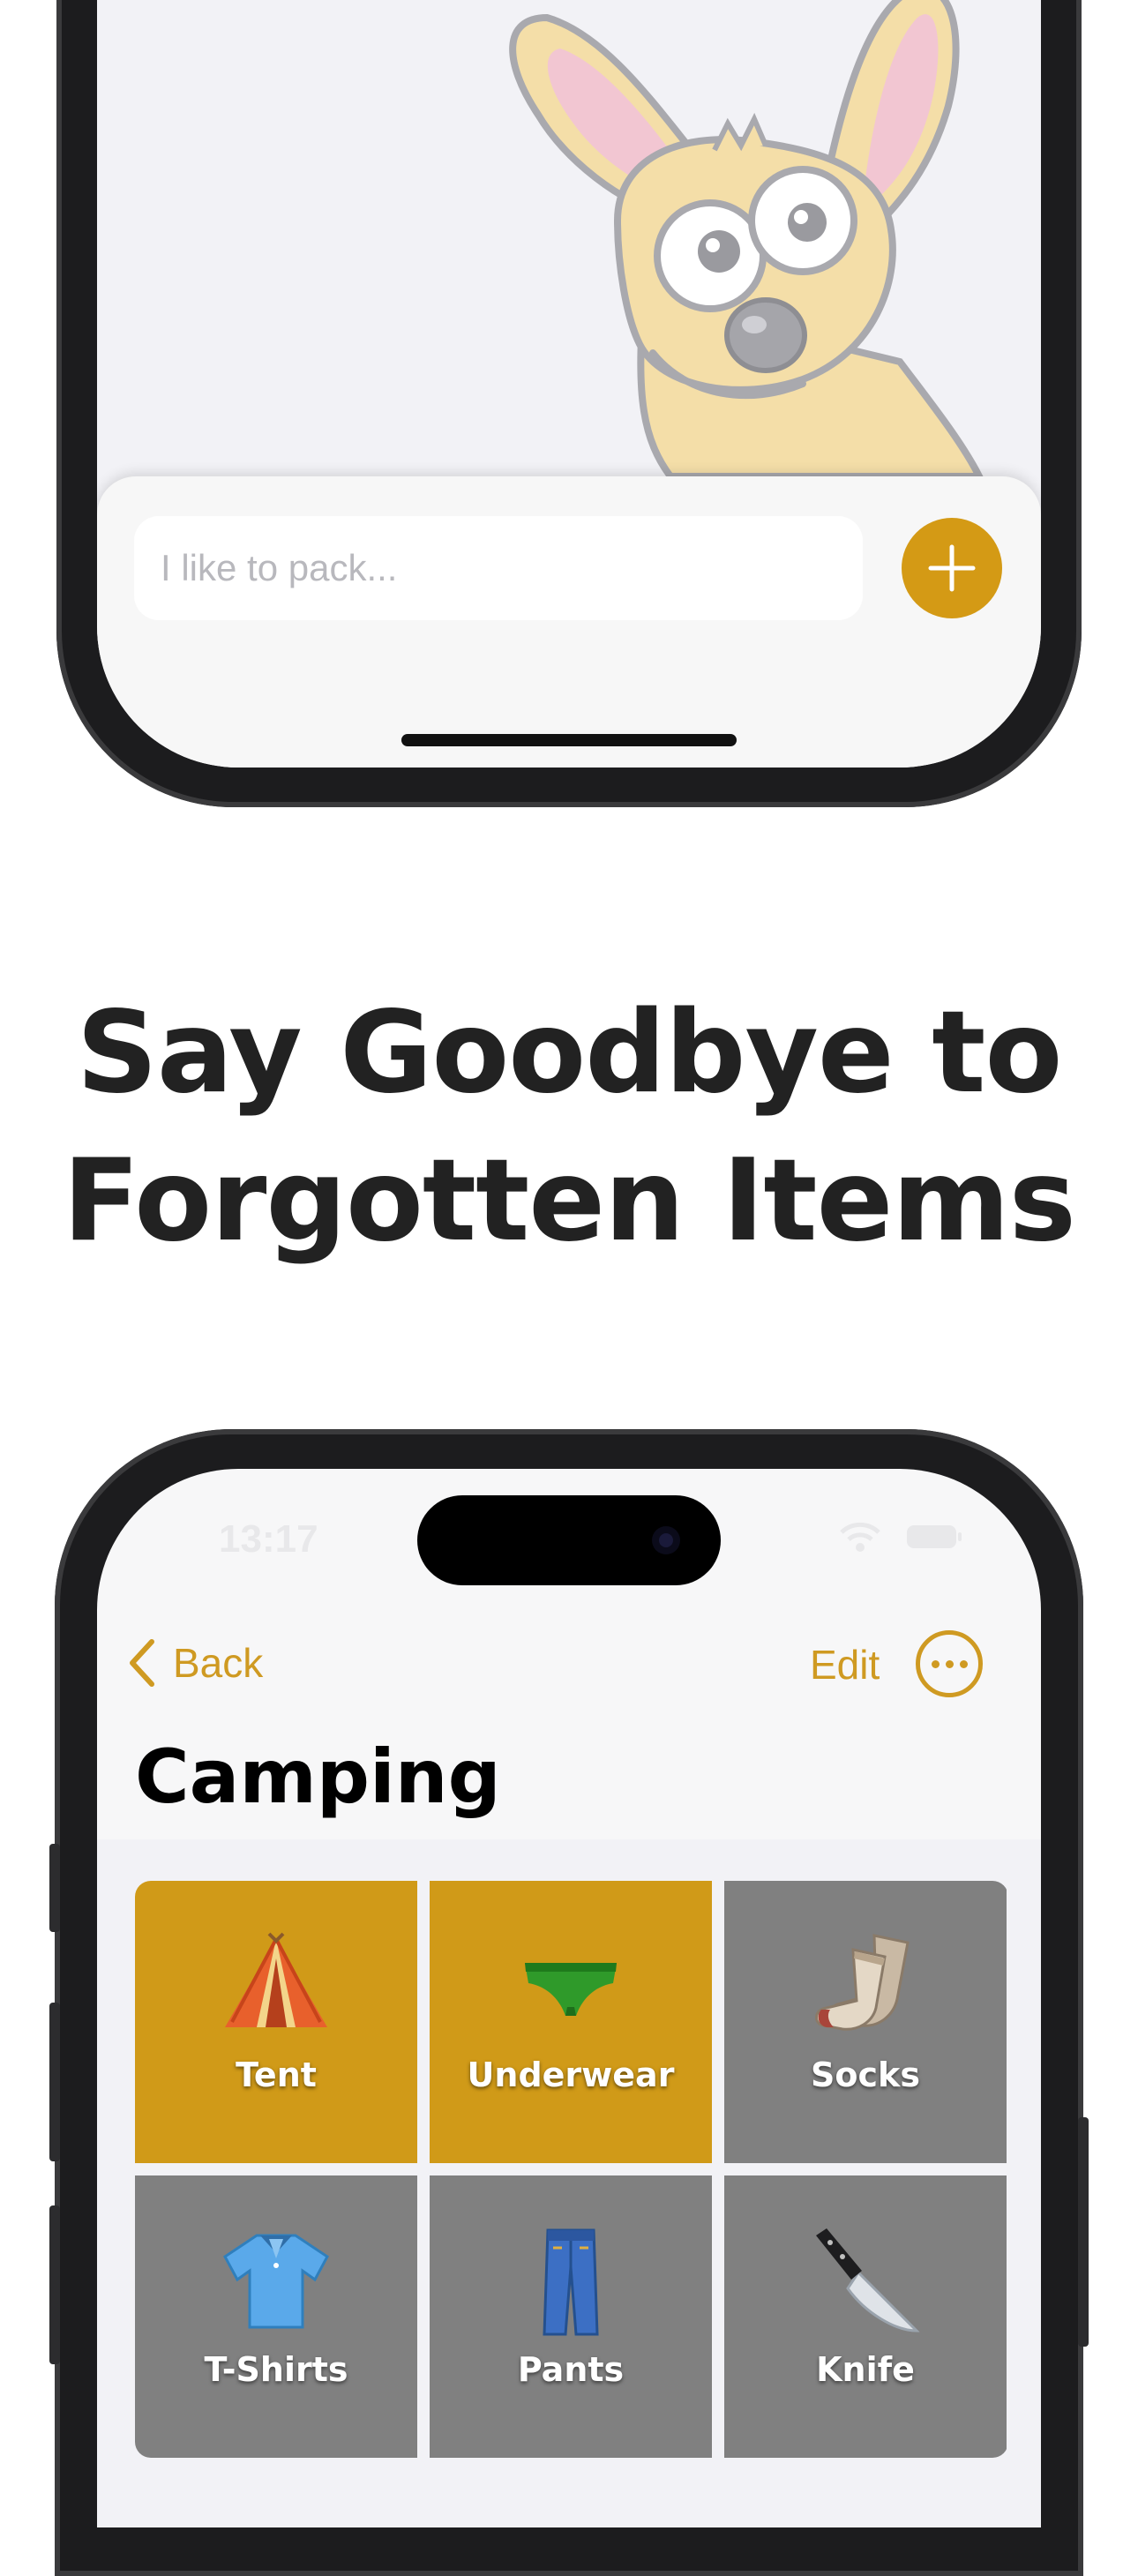  Describe the element at coordinates (318, 1777) in the screenshot. I see `page-title: Camping` at that location.